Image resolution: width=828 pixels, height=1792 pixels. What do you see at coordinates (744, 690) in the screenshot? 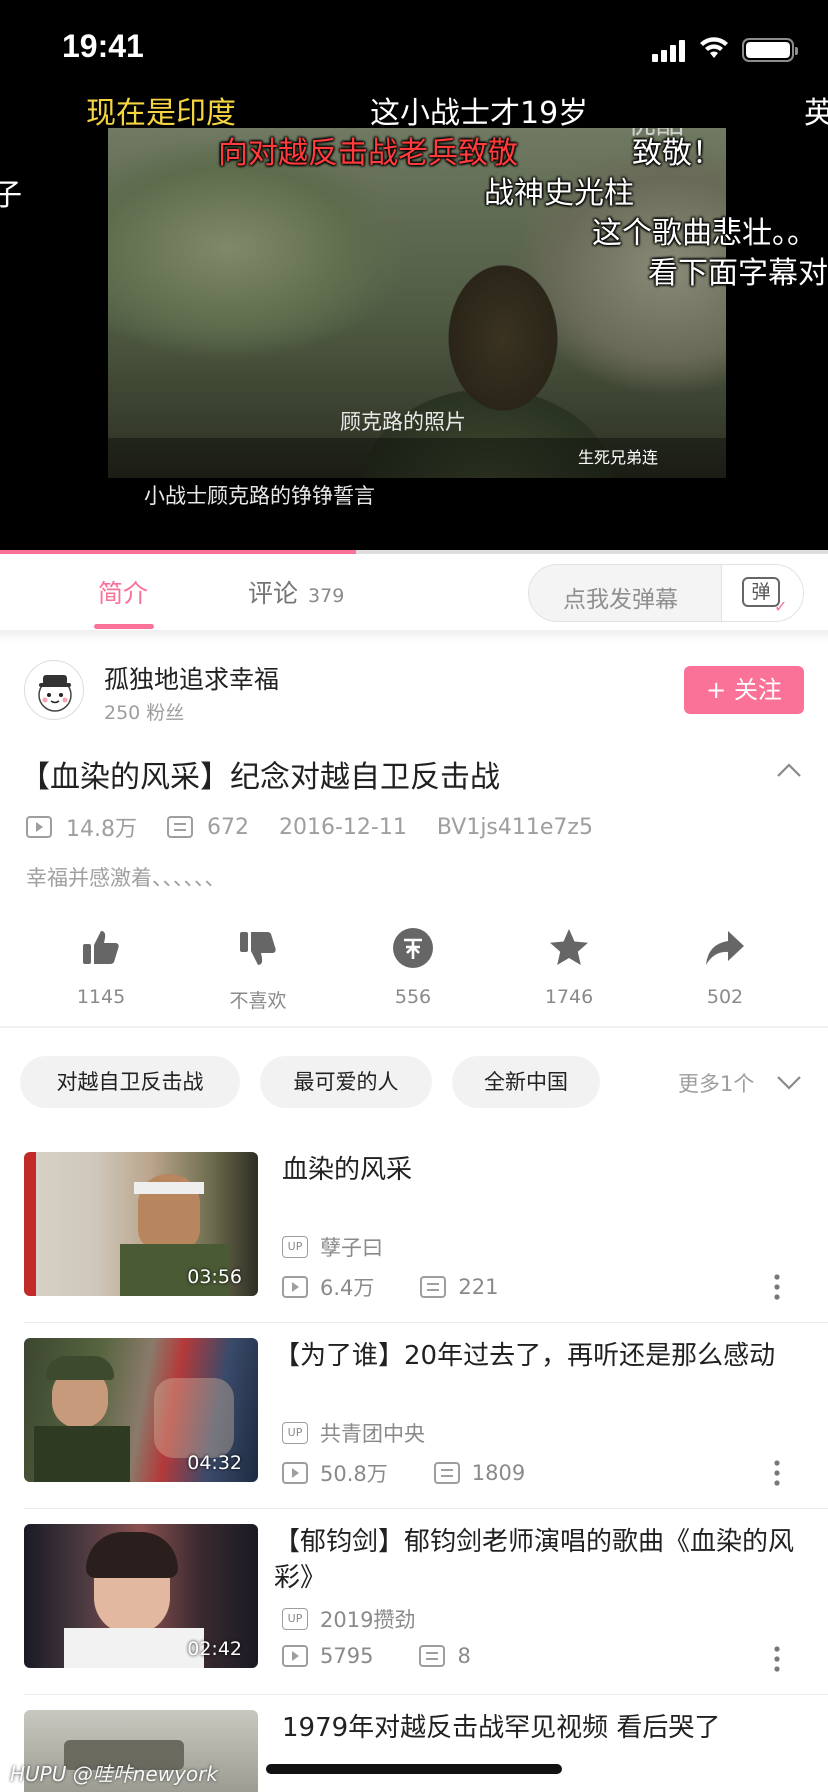
I see `follow-button: + 关注` at bounding box center [744, 690].